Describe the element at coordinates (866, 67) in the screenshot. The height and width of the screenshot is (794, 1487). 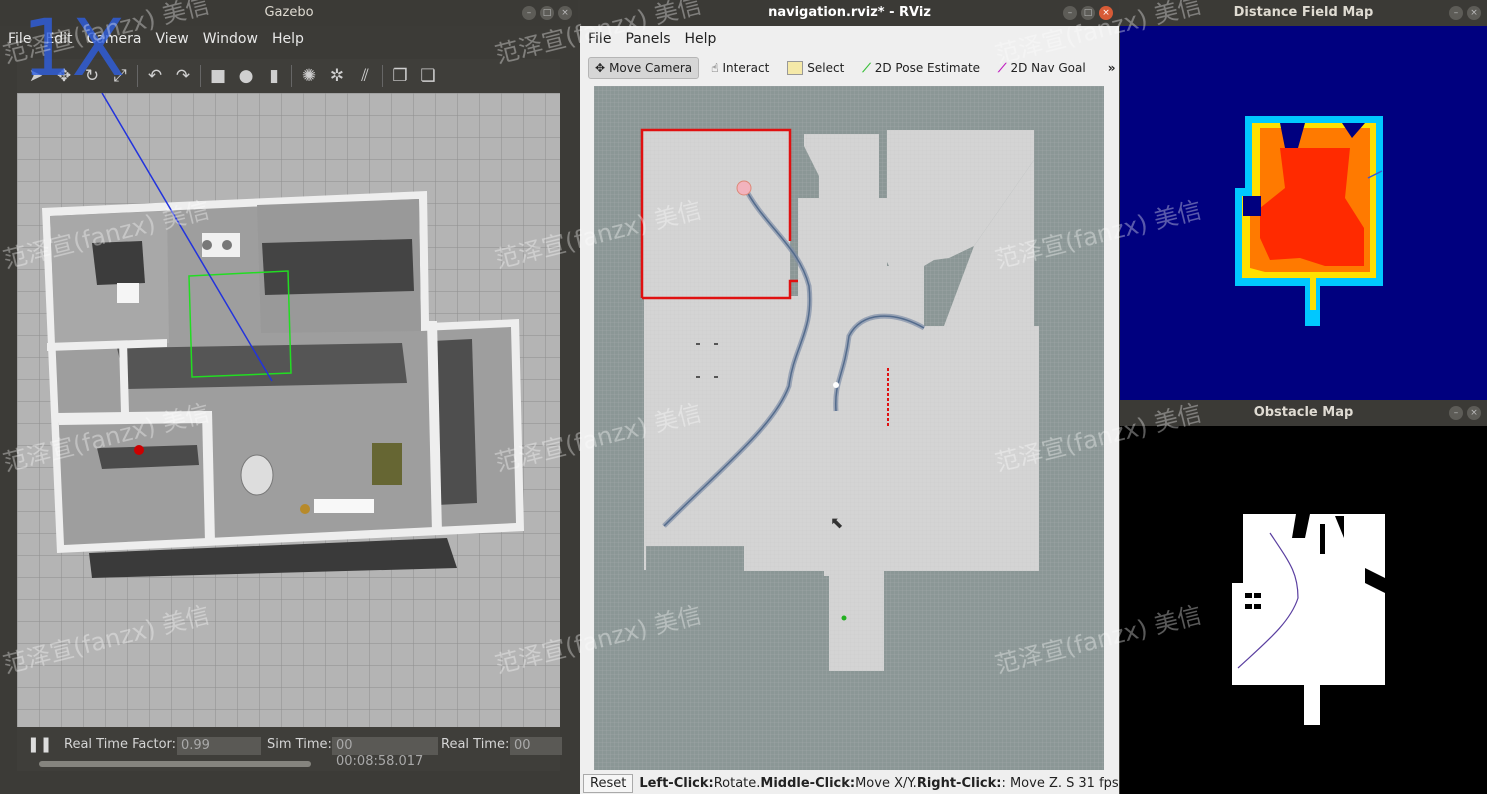
I see `green-arrow-icon: ⟋` at that location.